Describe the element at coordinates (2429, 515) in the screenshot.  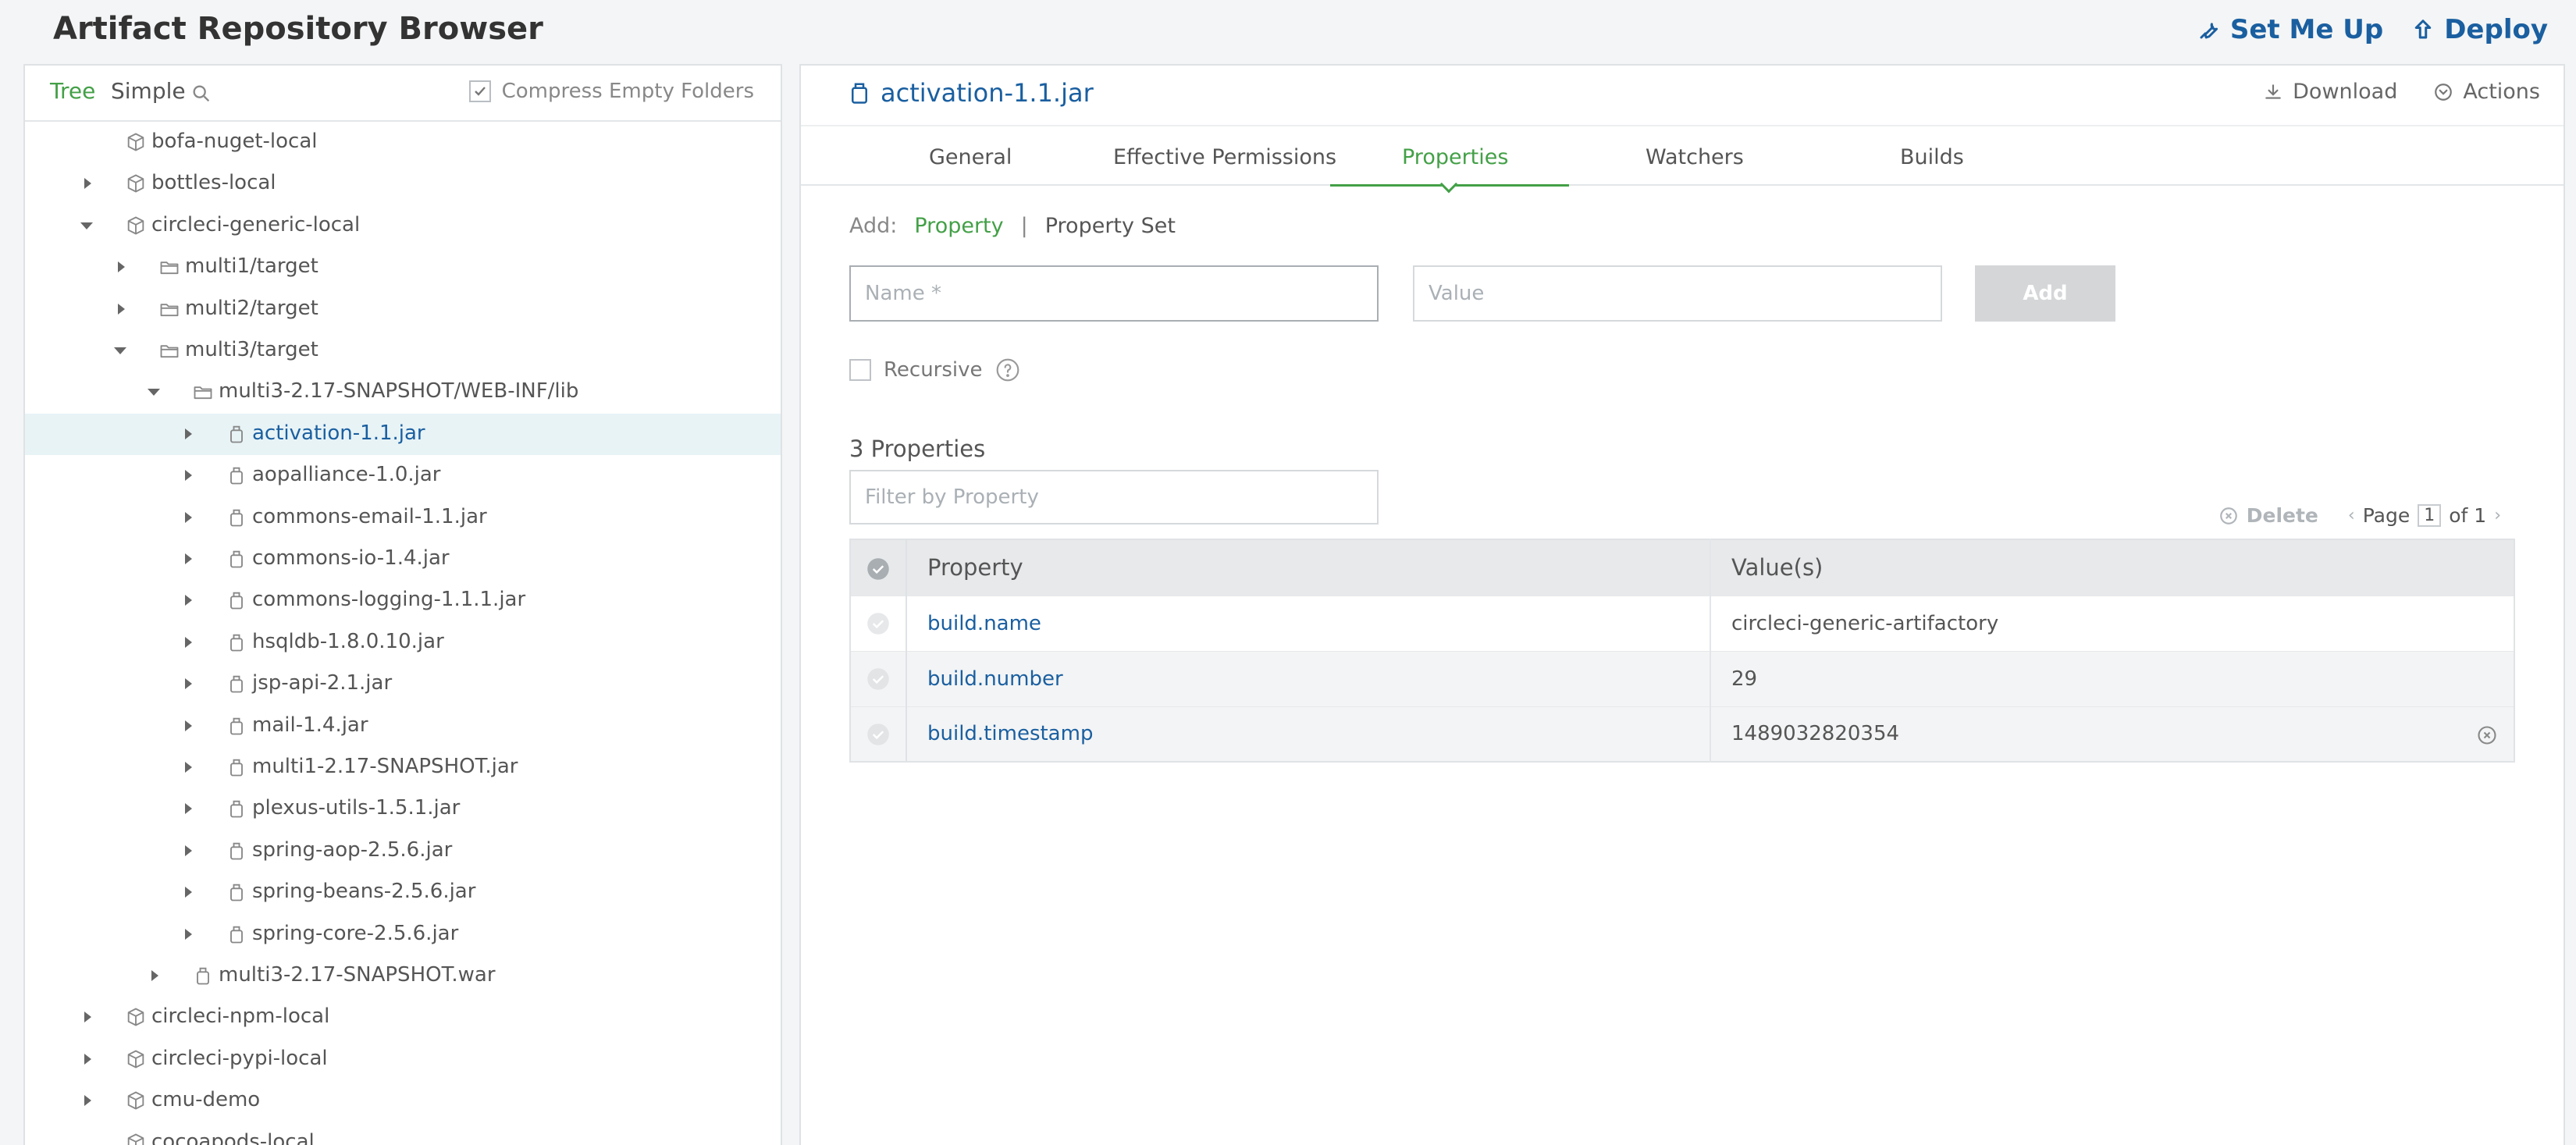
I see `page-number-input: 1` at that location.